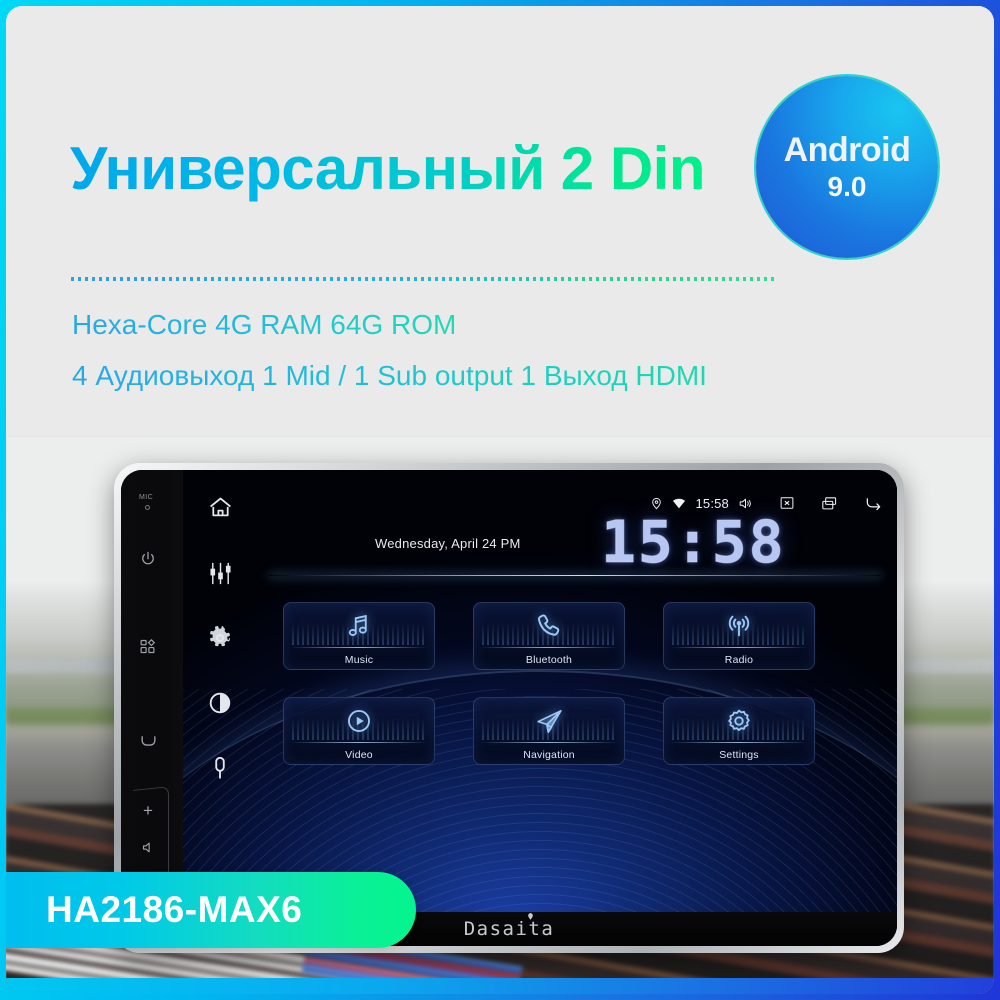 This screenshot has height=1000, width=1000. What do you see at coordinates (873, 503) in the screenshot?
I see `back-arrow-icon` at bounding box center [873, 503].